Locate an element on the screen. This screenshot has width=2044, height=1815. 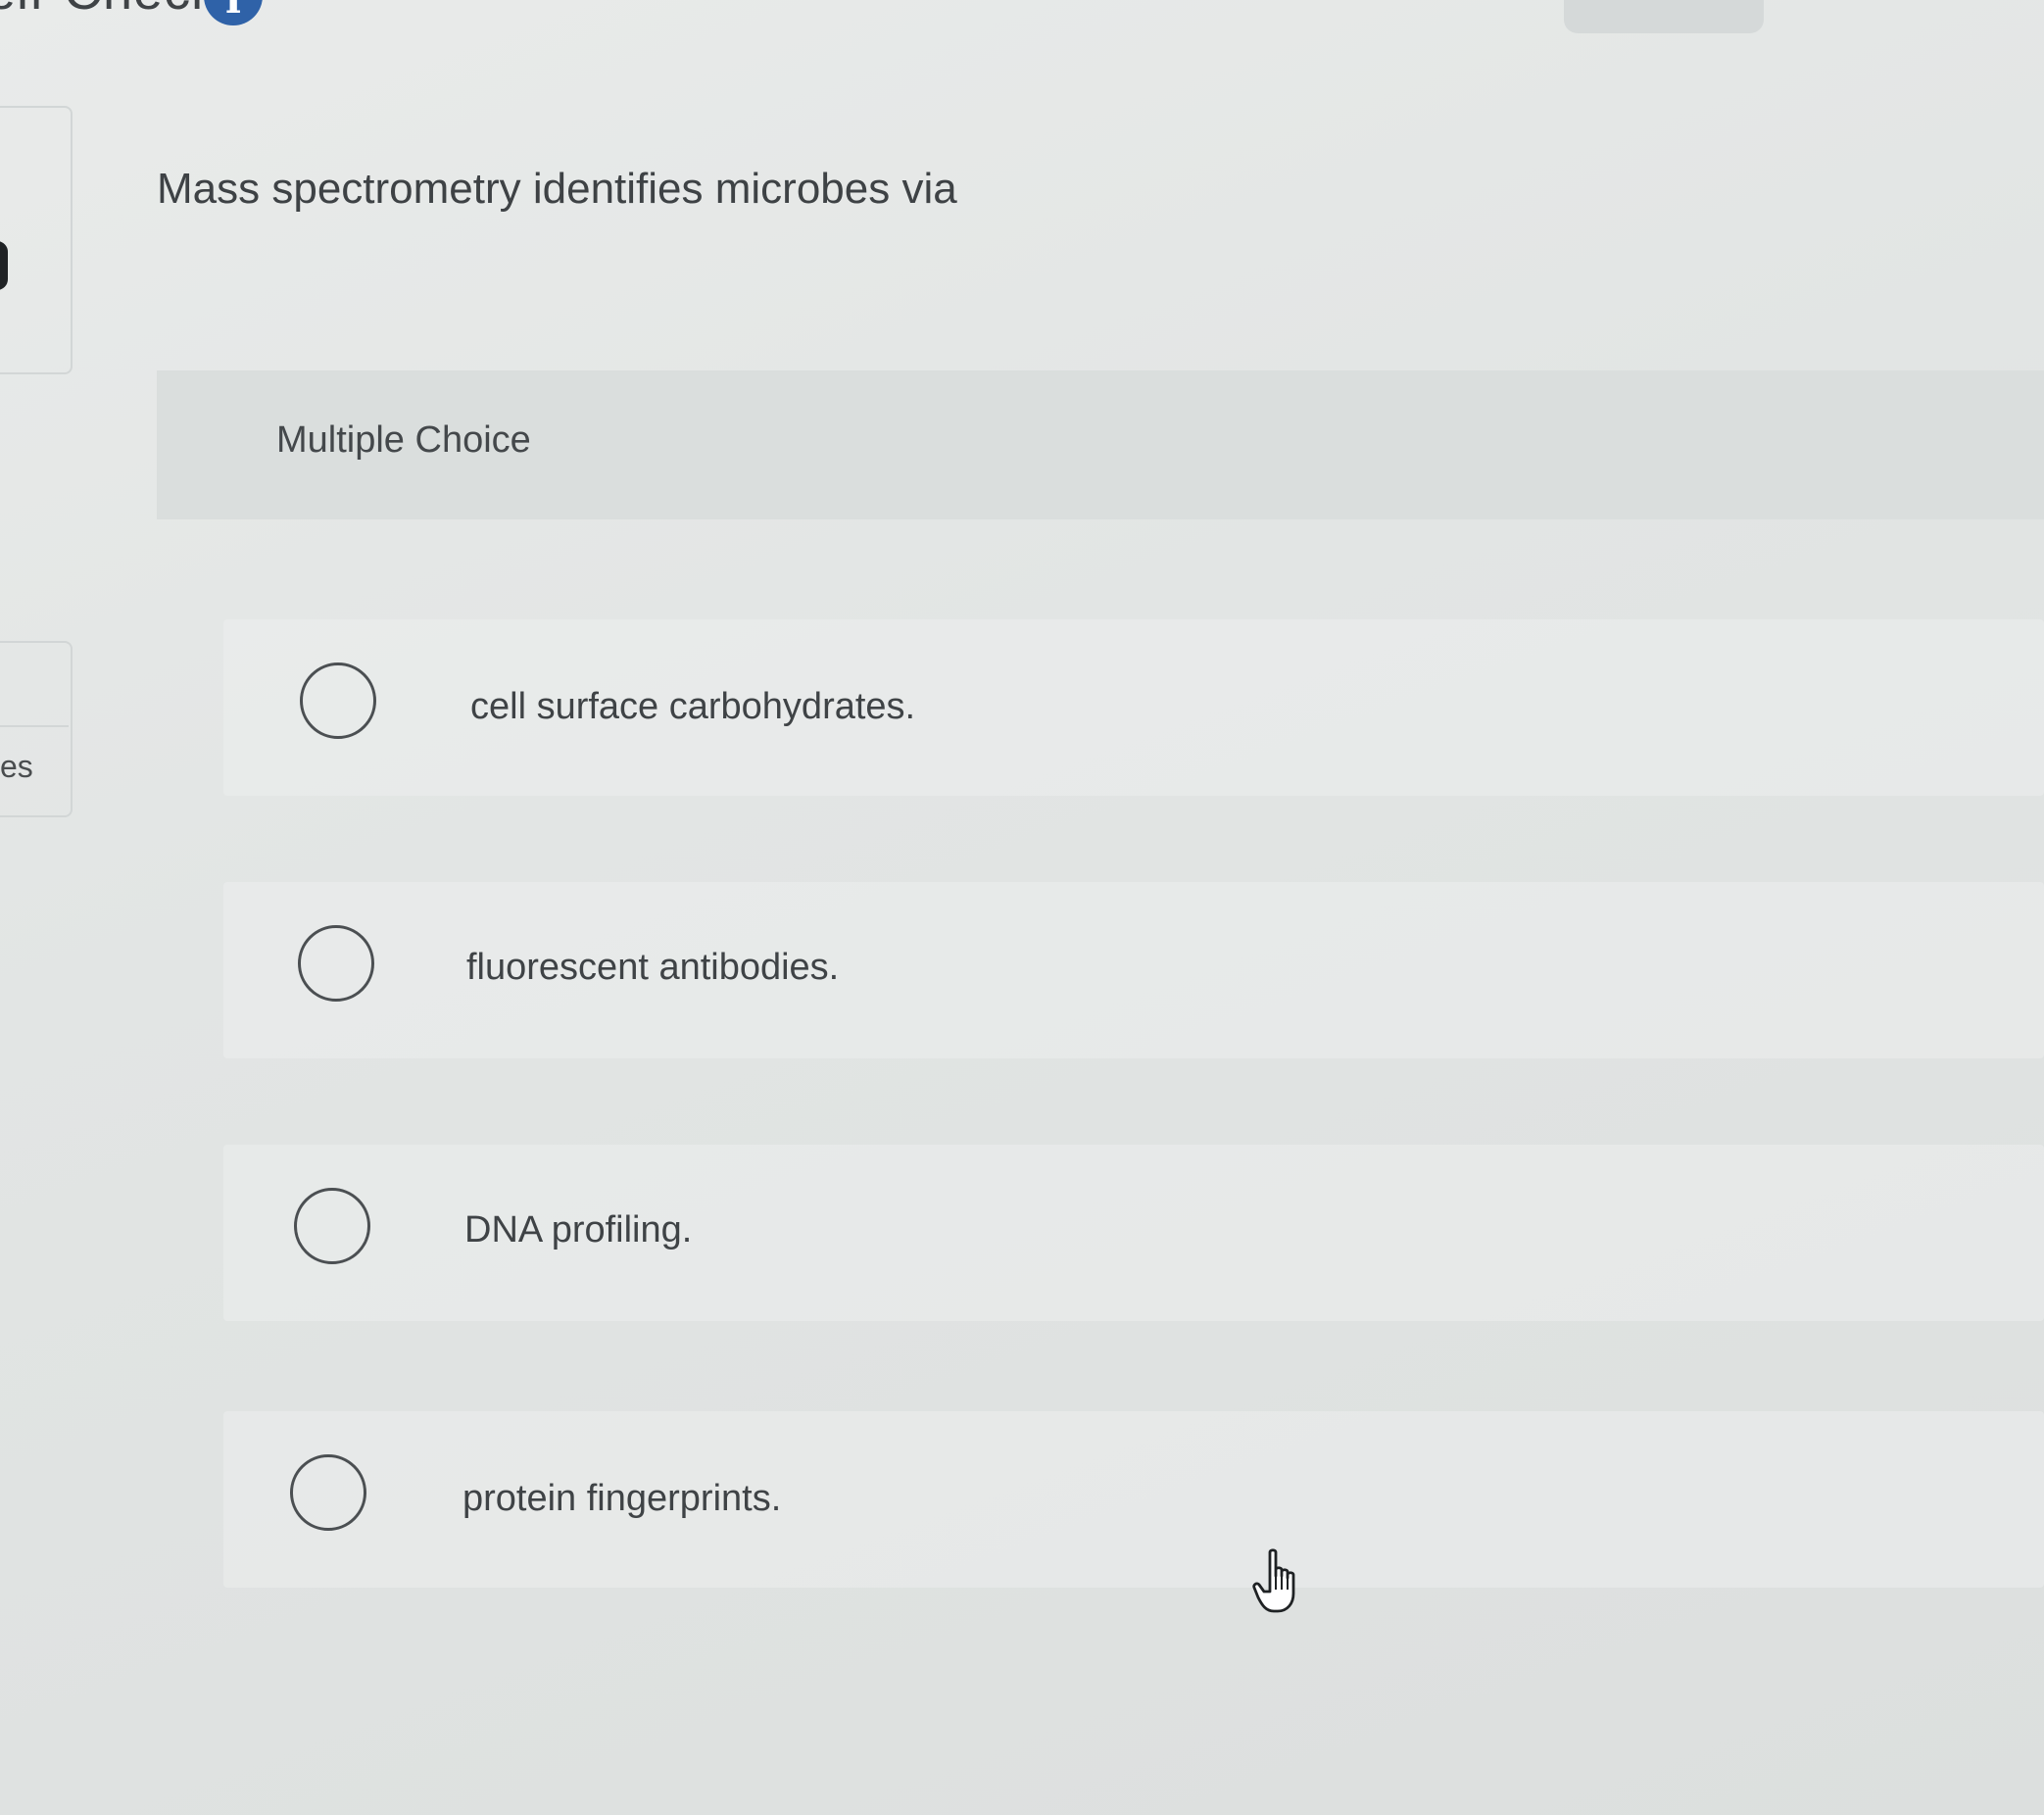
answer-option: protein fingerprints. is located at coordinates (1134, 1499).